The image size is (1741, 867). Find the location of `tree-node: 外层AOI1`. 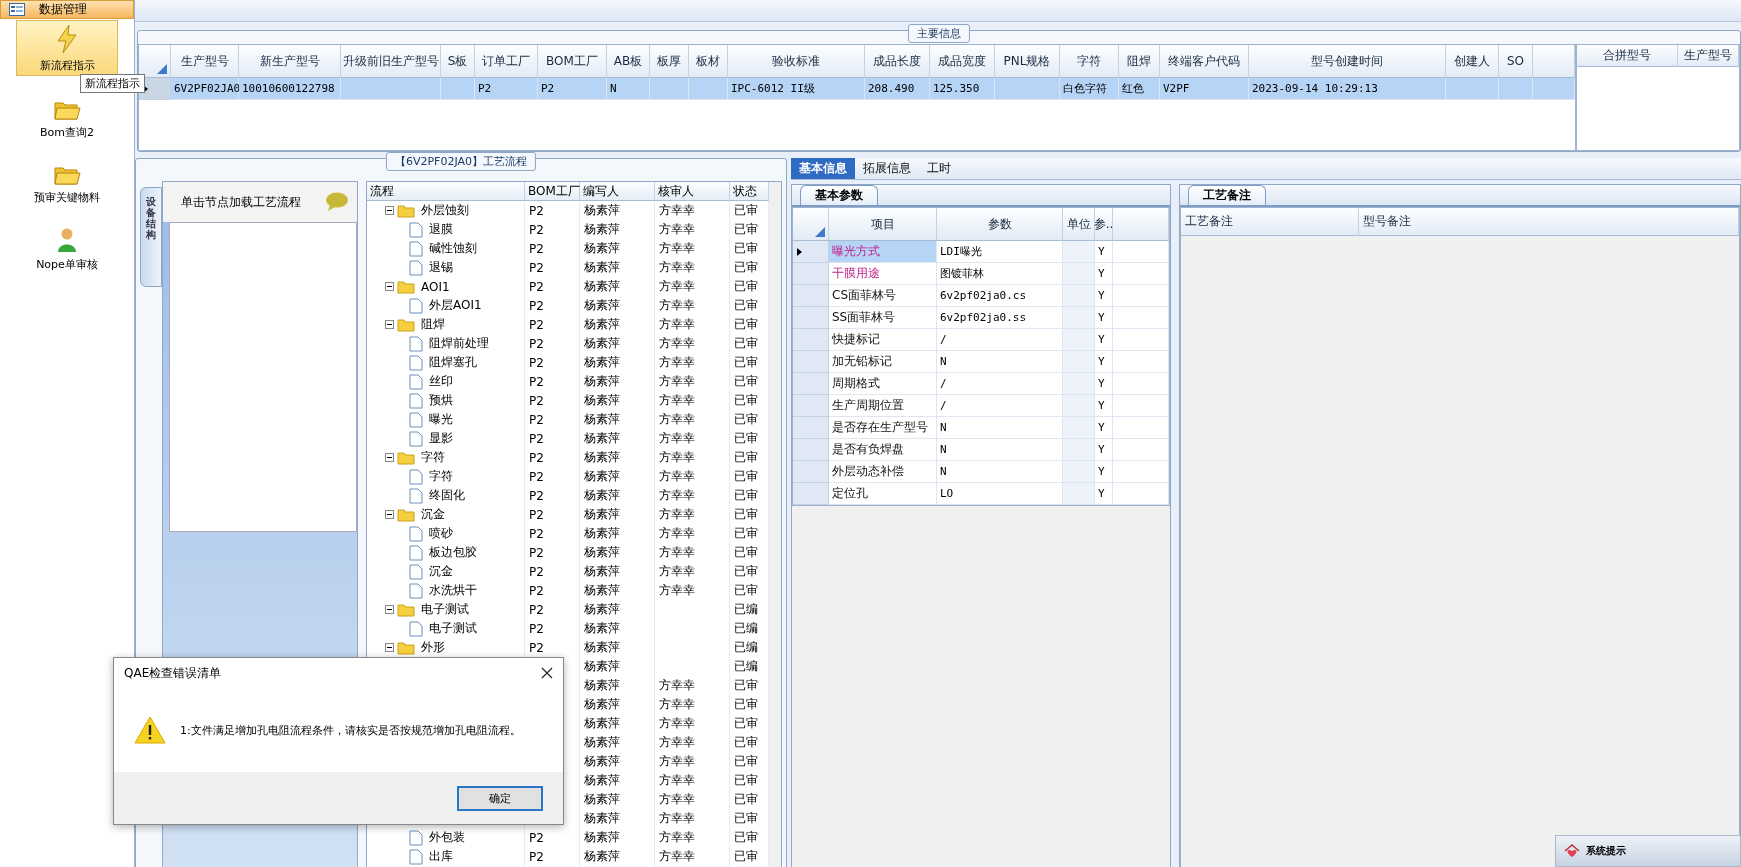

tree-node: 外层AOI1 is located at coordinates (455, 305).